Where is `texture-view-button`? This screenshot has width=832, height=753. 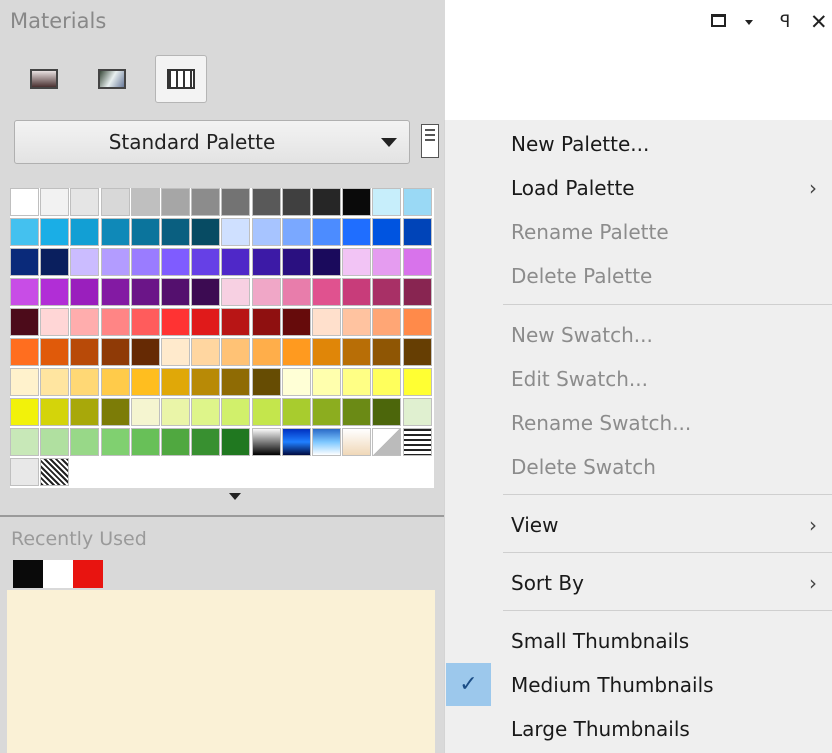 texture-view-button is located at coordinates (112, 79).